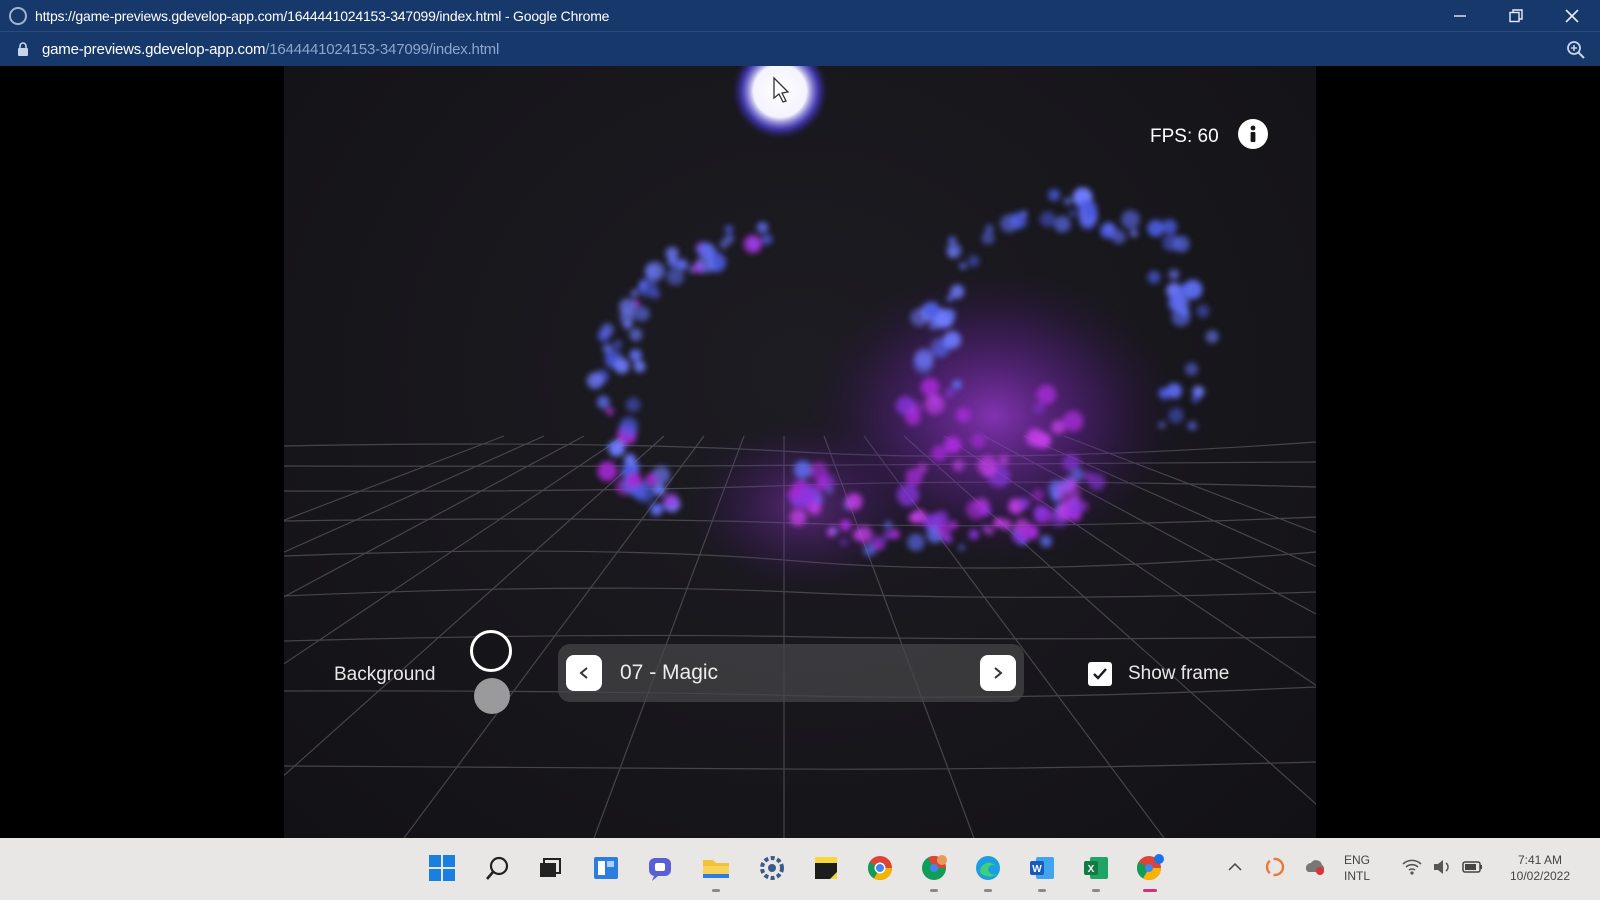  Describe the element at coordinates (606, 868) in the screenshot. I see `widgets-icon` at that location.